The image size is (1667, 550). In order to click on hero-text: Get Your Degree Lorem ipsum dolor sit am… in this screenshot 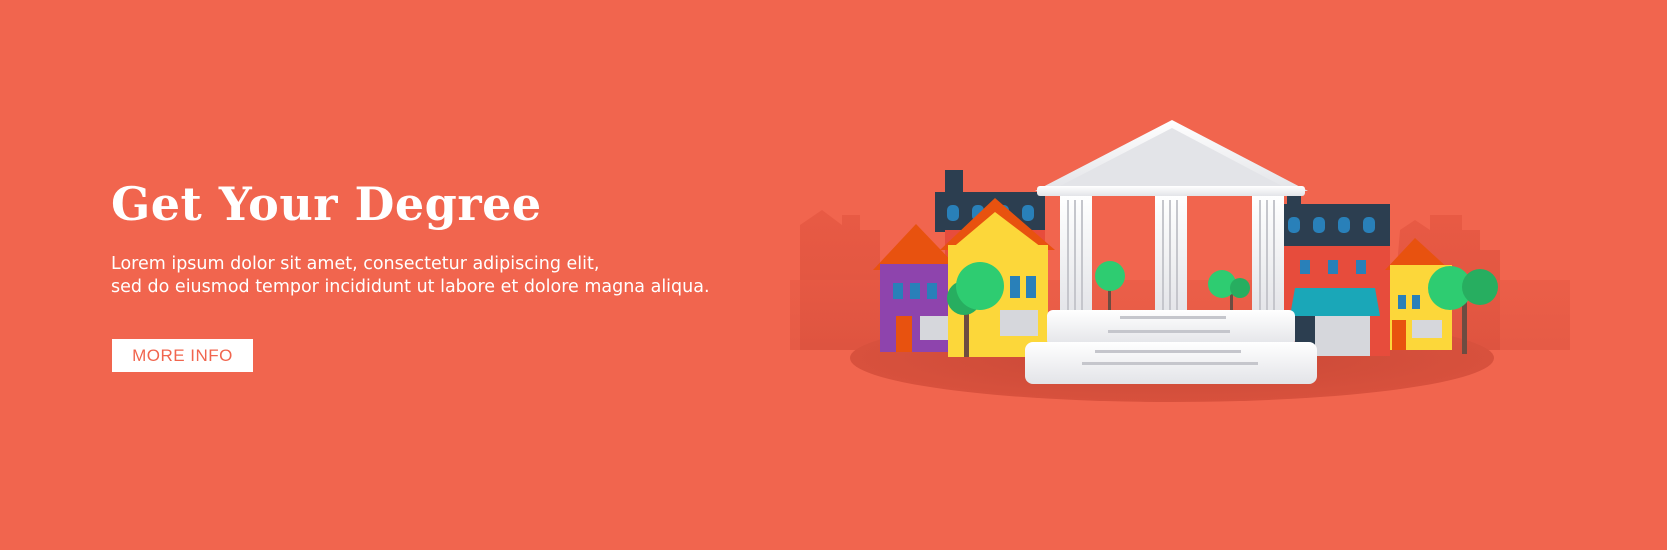, I will do `click(431, 238)`.